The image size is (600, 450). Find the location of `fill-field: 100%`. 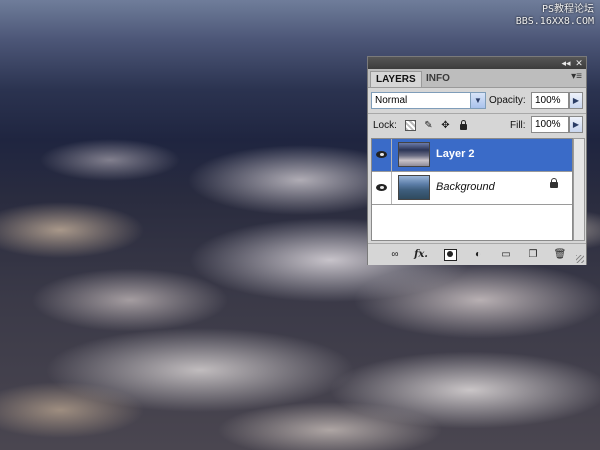

fill-field: 100% is located at coordinates (550, 124).